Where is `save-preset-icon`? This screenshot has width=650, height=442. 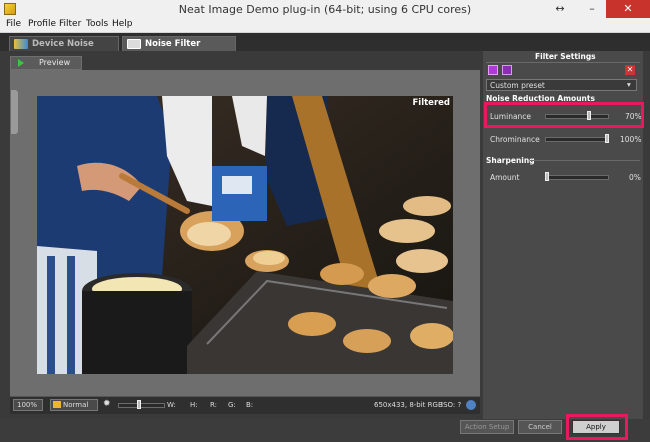
save-preset-icon is located at coordinates (507, 70).